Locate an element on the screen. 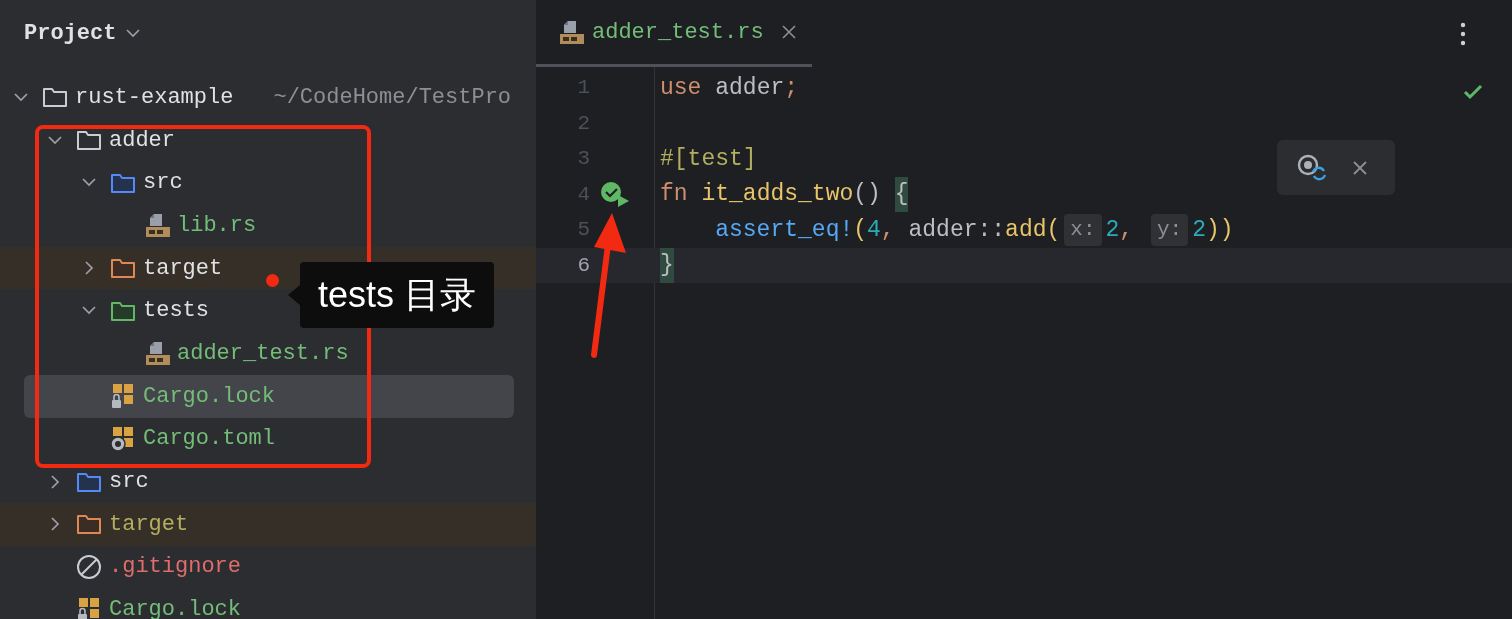  code-token: add is located at coordinates (1026, 230).